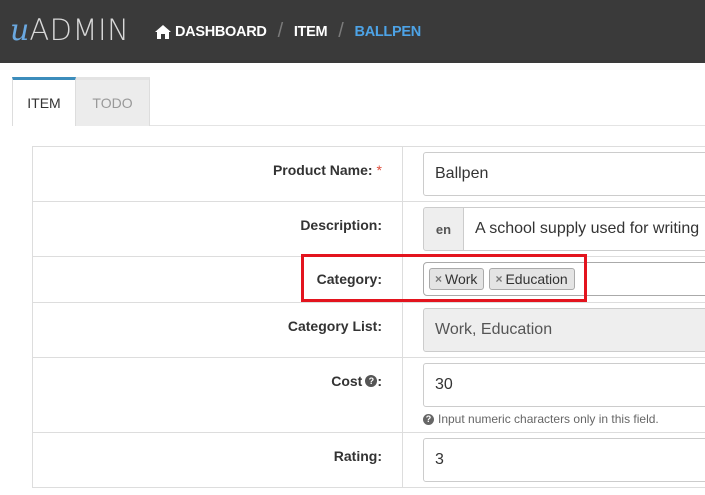 The width and height of the screenshot is (705, 495). Describe the element at coordinates (584, 229) in the screenshot. I see `description-input: A school supply used for writing` at that location.